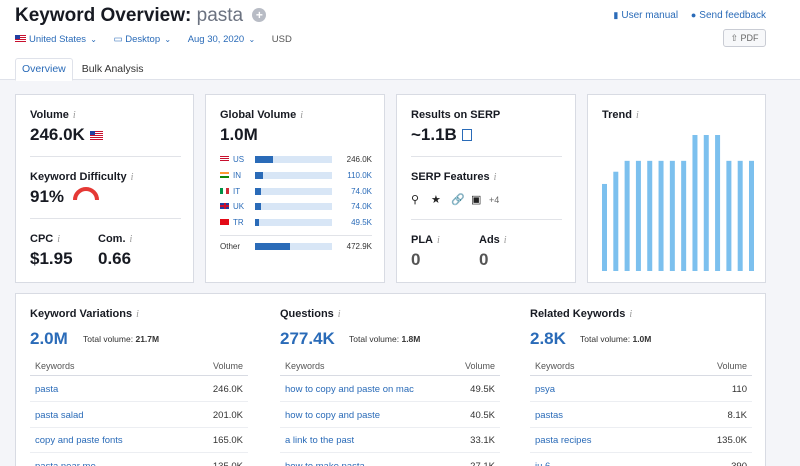  I want to click on table-row: pasta 246.0K, so click(139, 389).